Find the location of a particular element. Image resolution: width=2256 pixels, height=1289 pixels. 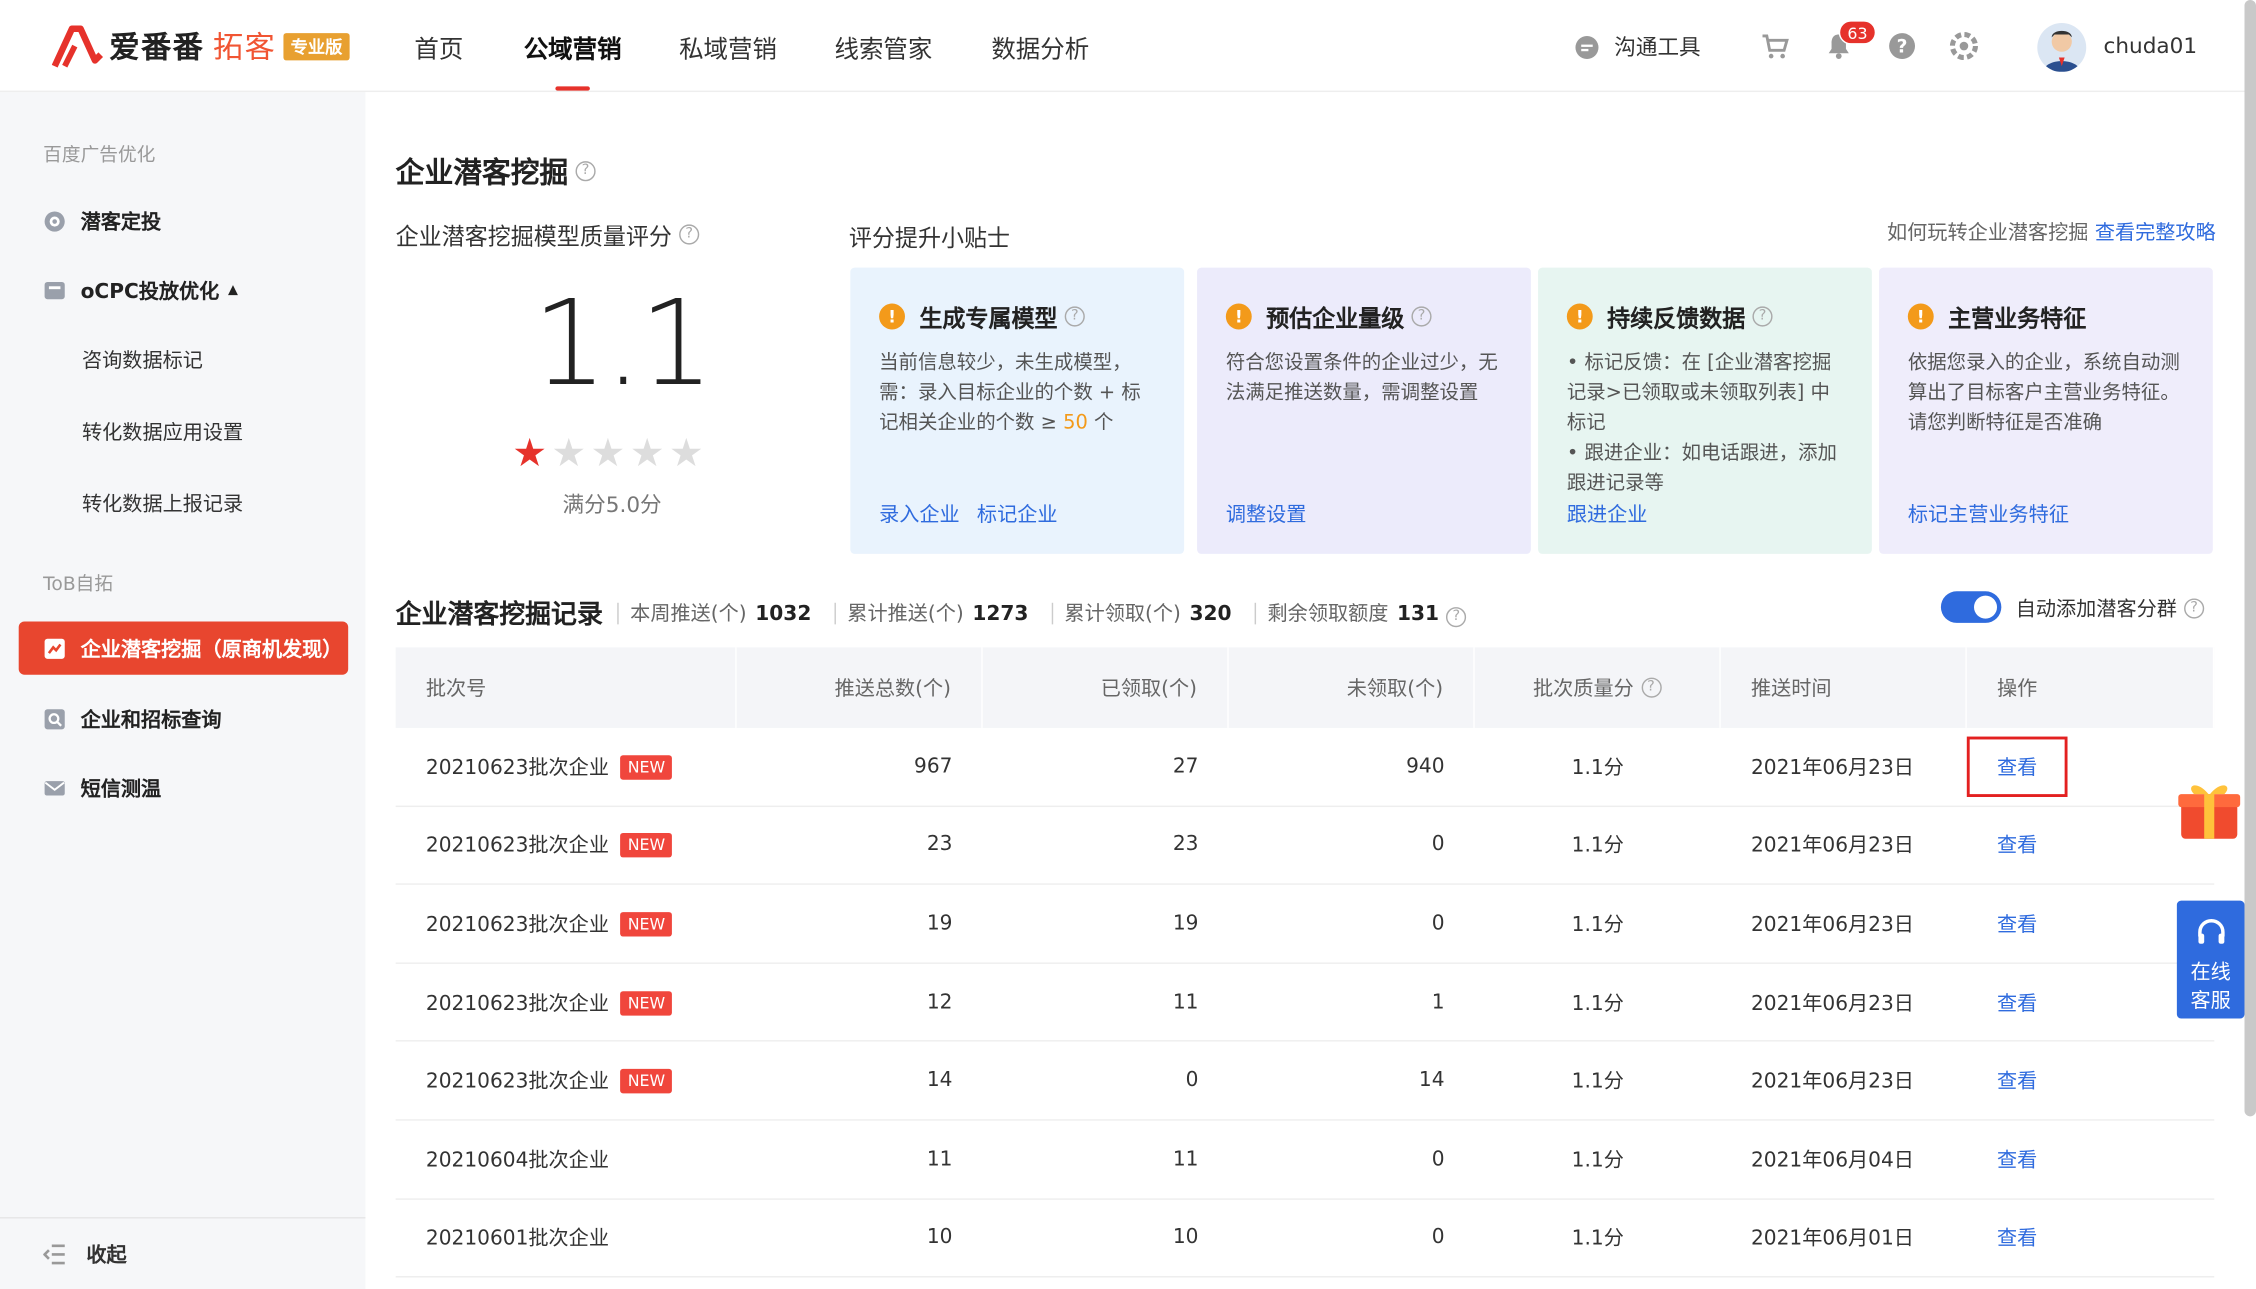

sidebar-collapse-button: 收起 is located at coordinates (183, 1253).